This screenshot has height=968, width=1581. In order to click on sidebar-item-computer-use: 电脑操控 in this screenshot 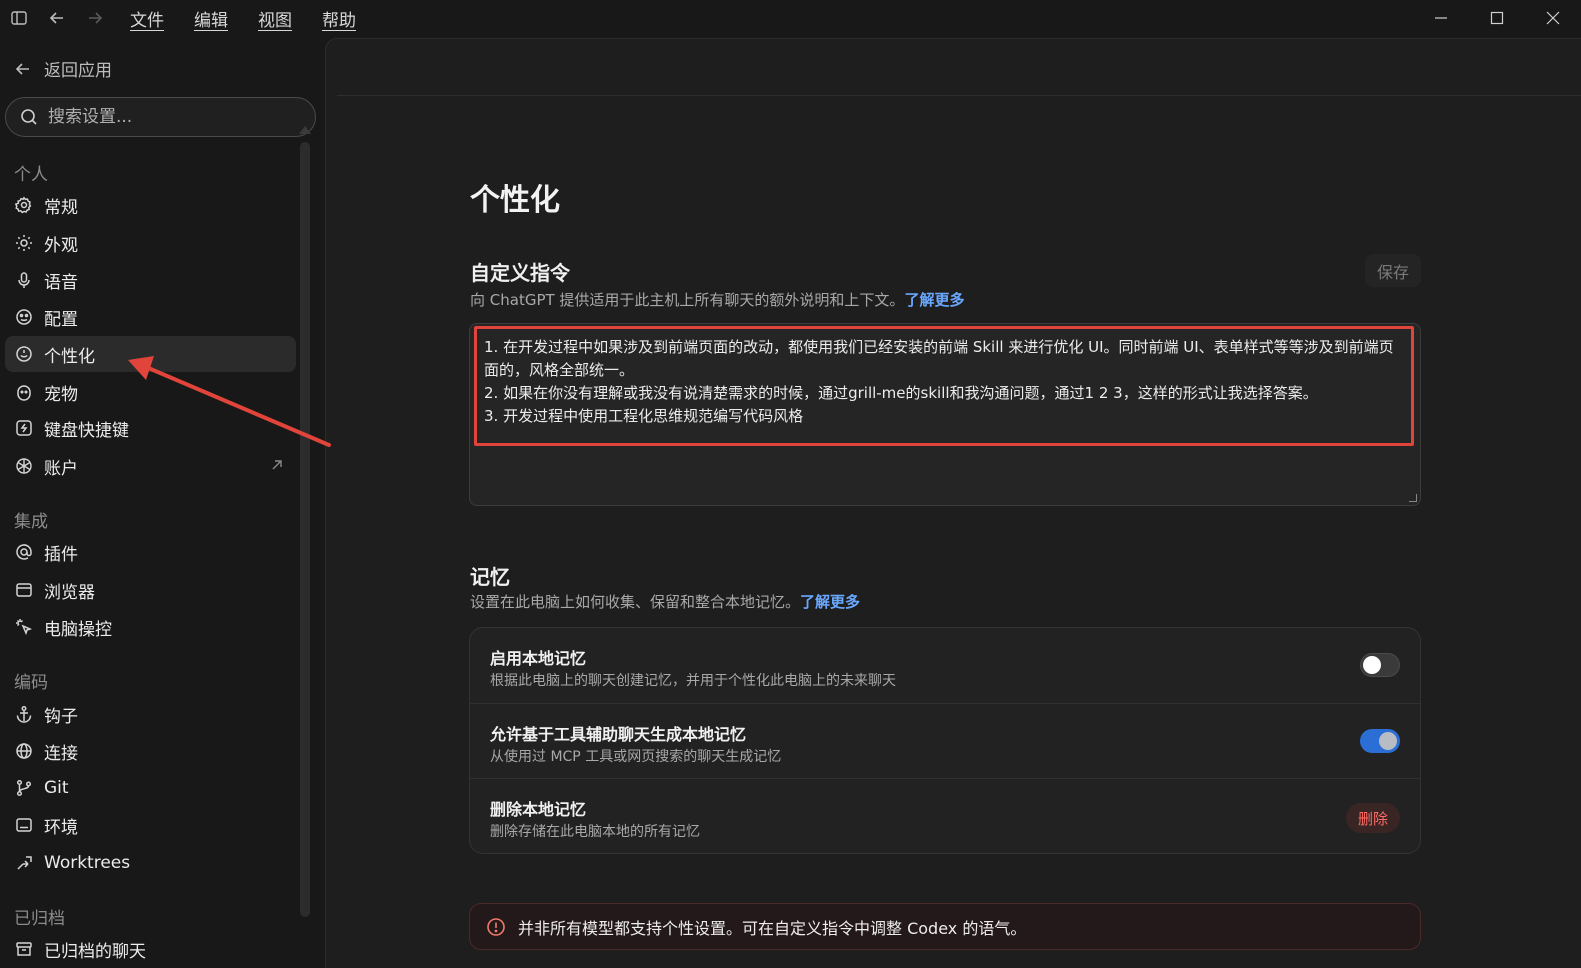, I will do `click(150, 627)`.